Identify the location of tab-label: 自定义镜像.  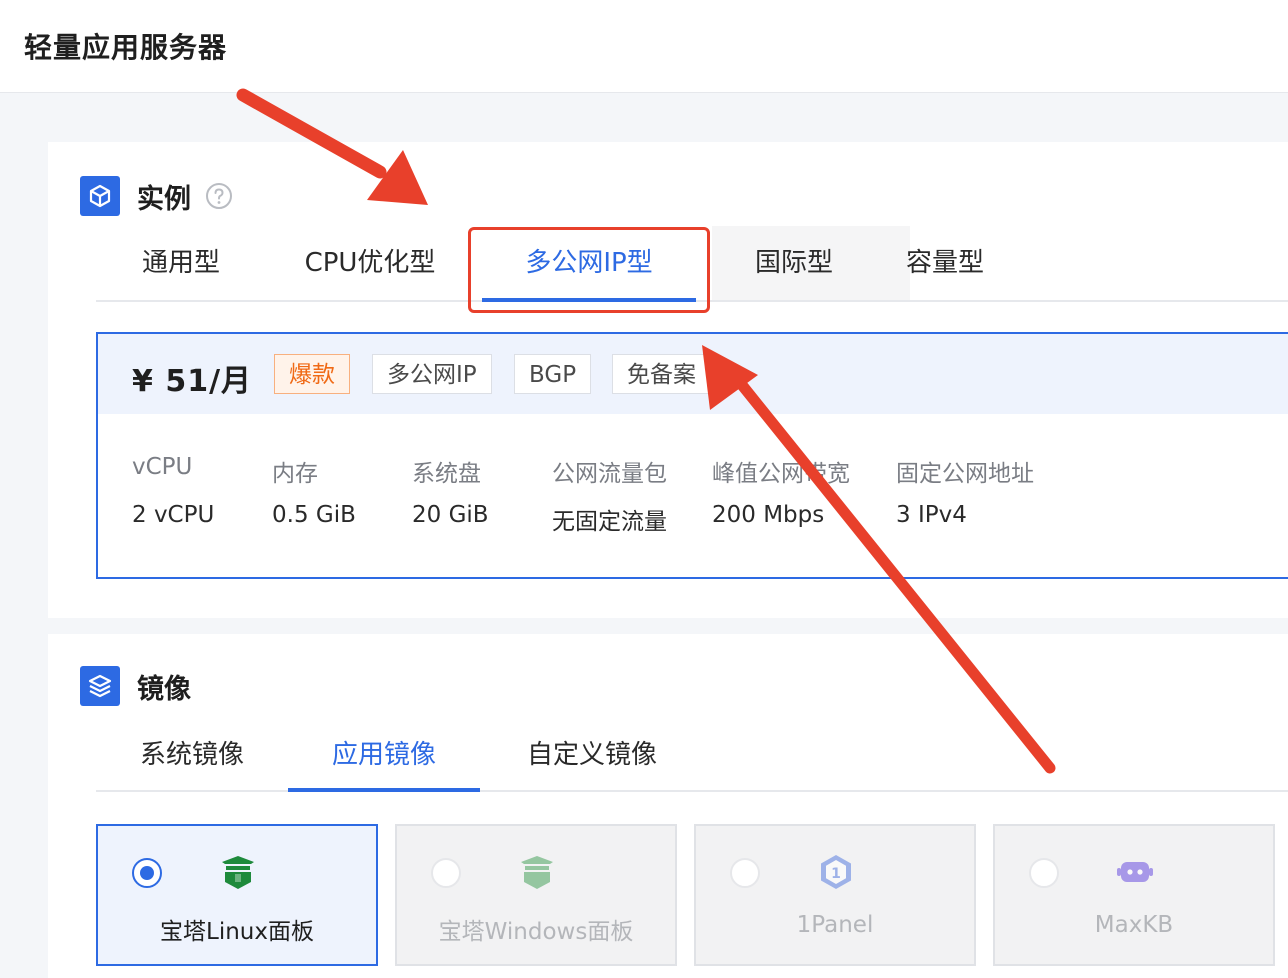
(591, 755).